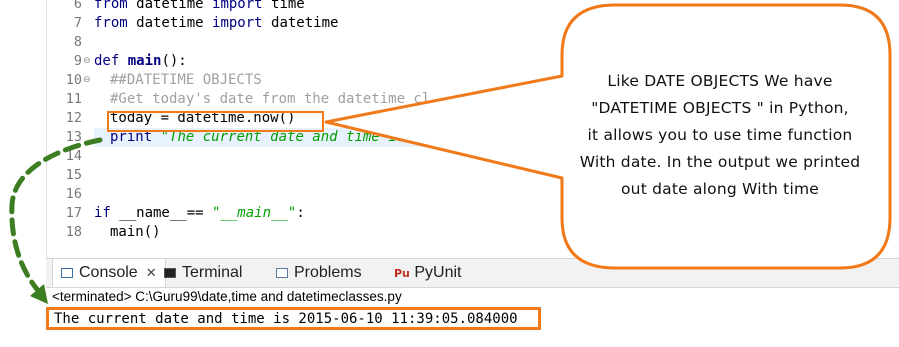 The image size is (899, 347). I want to click on tab-console: Console ✕, so click(109, 273).